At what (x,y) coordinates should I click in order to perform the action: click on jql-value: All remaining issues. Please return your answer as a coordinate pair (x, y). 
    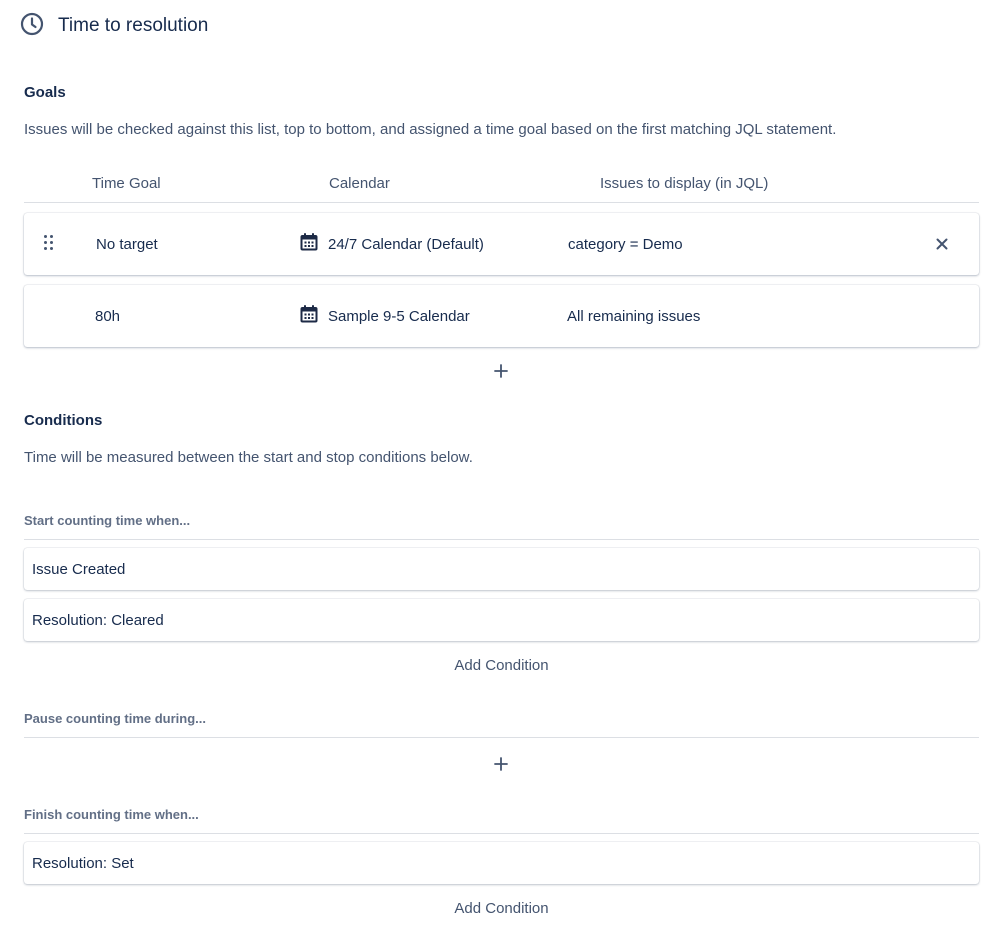
    Looking at the image, I should click on (633, 316).